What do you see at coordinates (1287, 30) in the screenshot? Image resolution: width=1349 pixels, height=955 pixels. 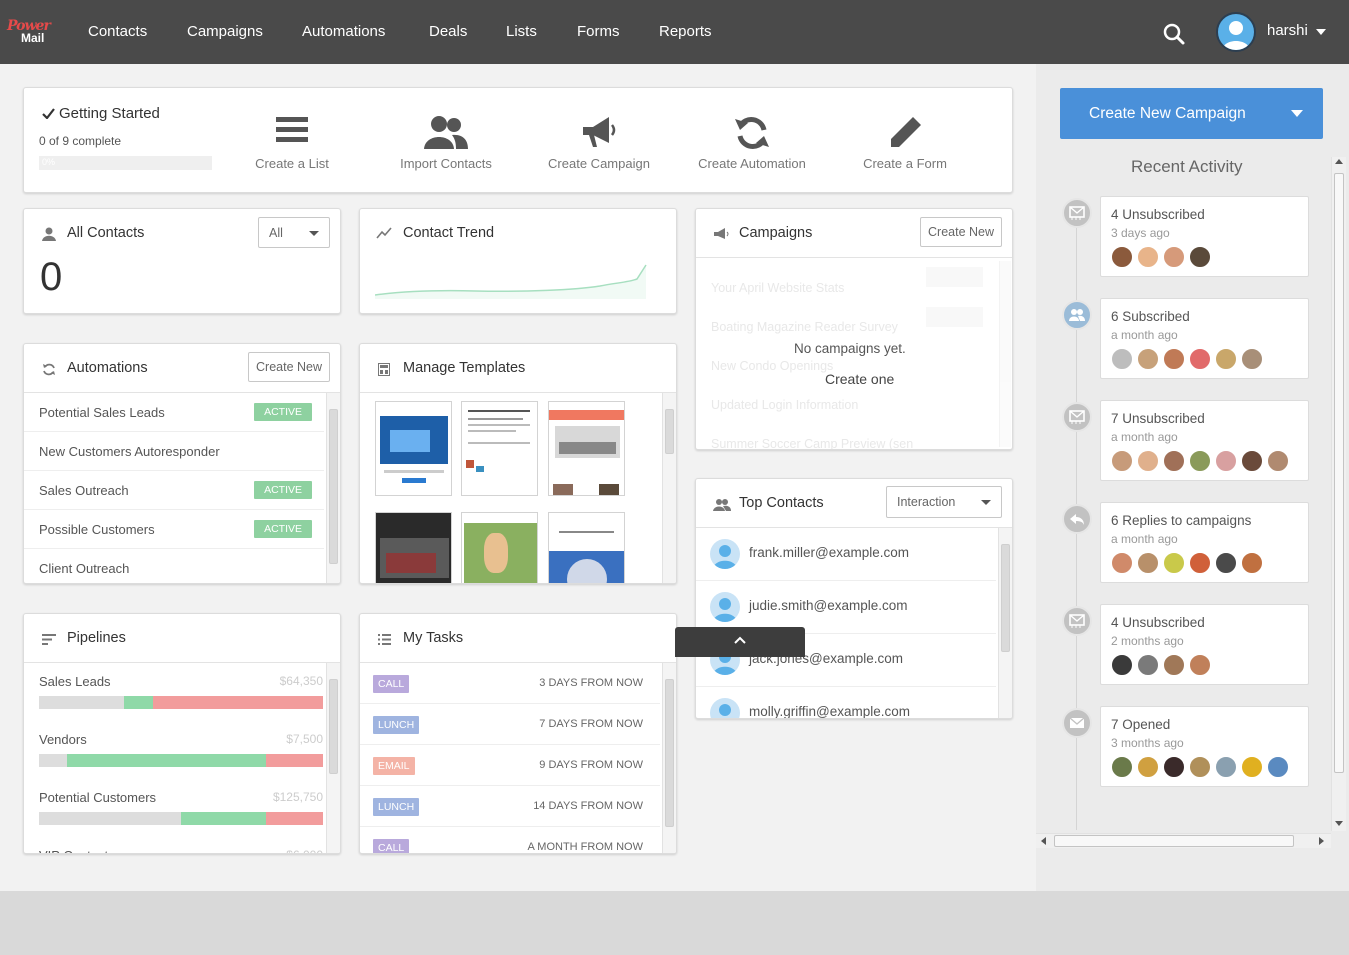 I see `user-name: harshi` at bounding box center [1287, 30].